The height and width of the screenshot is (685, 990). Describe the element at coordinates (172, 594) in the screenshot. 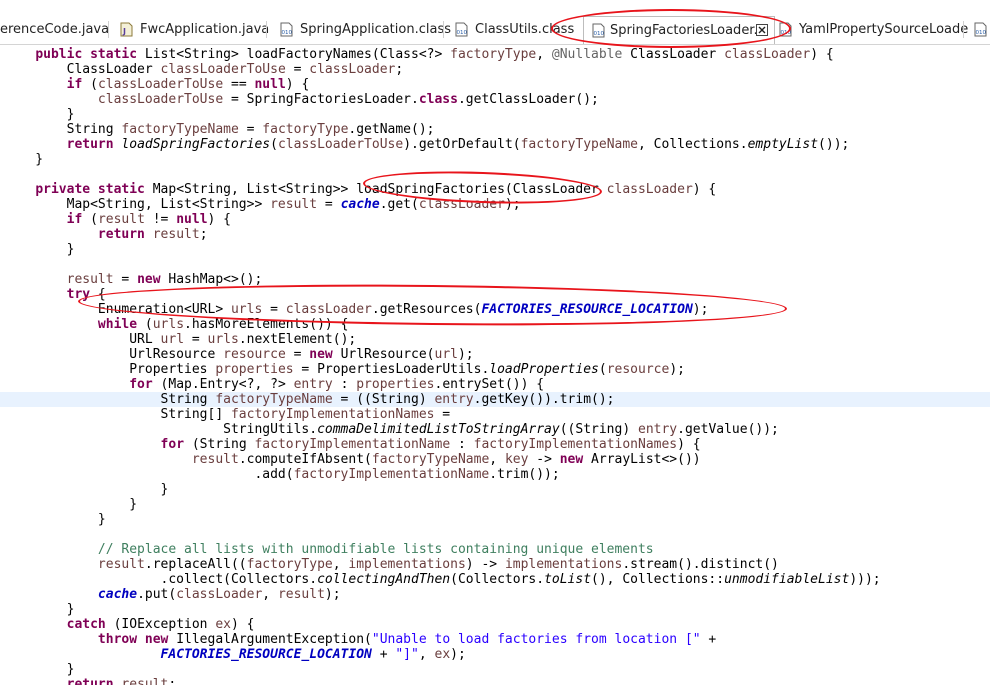

I see `code-text: cache.put(classLoader, result);` at that location.